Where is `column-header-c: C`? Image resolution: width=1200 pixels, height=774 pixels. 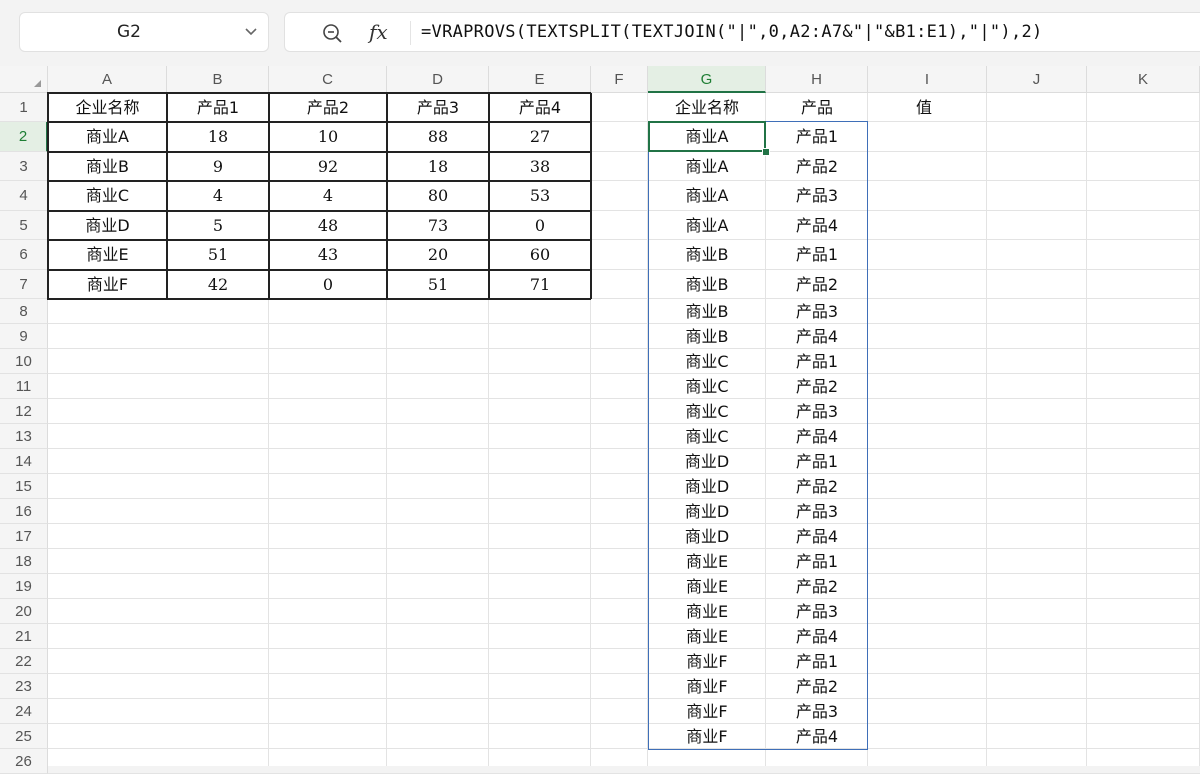
column-header-c: C is located at coordinates (328, 79).